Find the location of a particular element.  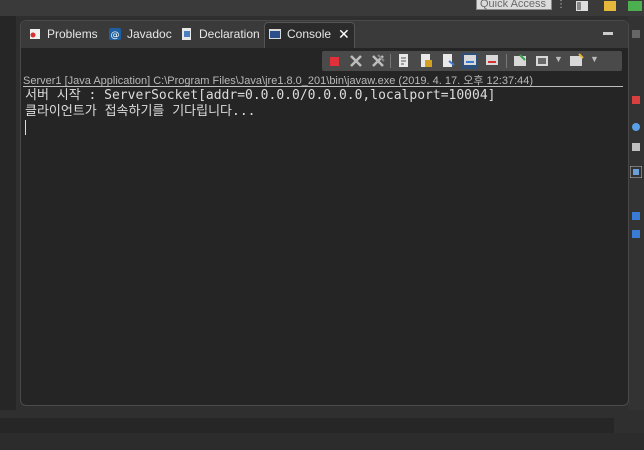

console-toolbar: ▼ ▼ is located at coordinates (472, 61).